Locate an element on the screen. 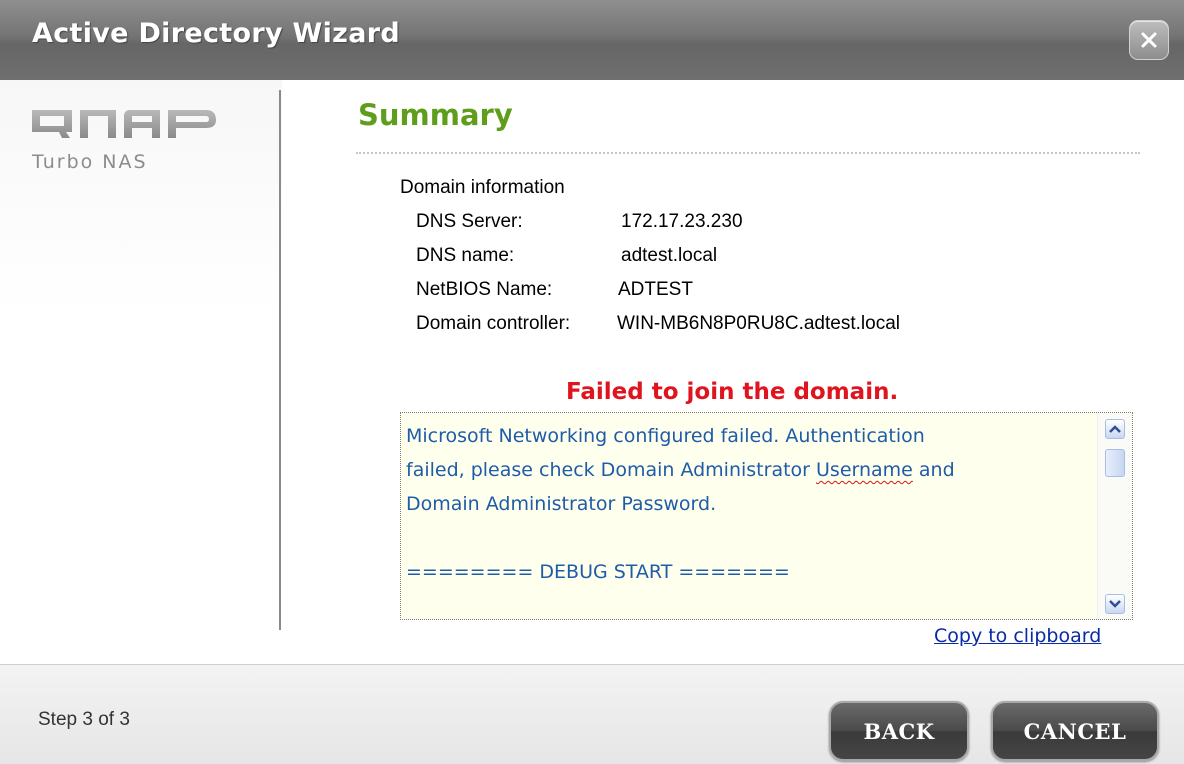 This screenshot has height=764, width=1184. dotted-separator is located at coordinates (748, 153).